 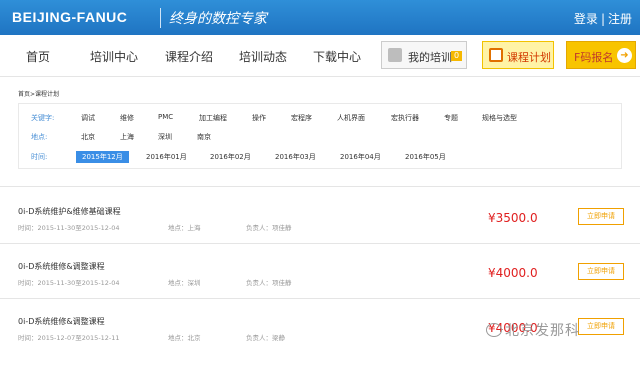 I want to click on time-option: 2016年02月, so click(x=230, y=157).